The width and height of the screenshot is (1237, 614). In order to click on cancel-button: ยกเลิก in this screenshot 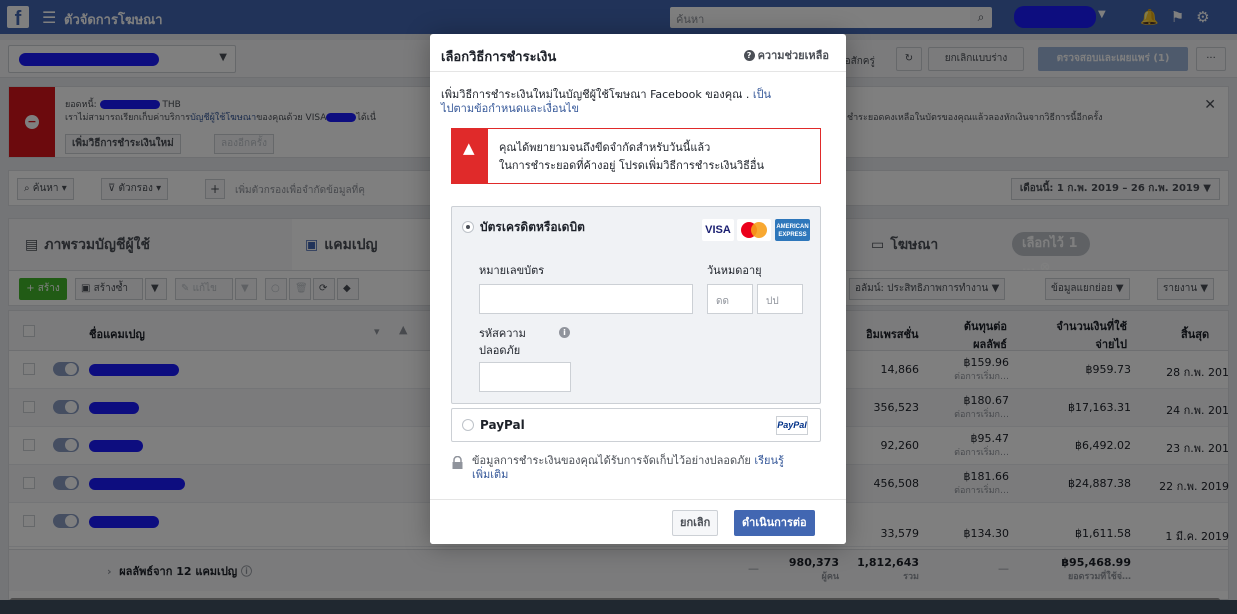, I will do `click(695, 523)`.